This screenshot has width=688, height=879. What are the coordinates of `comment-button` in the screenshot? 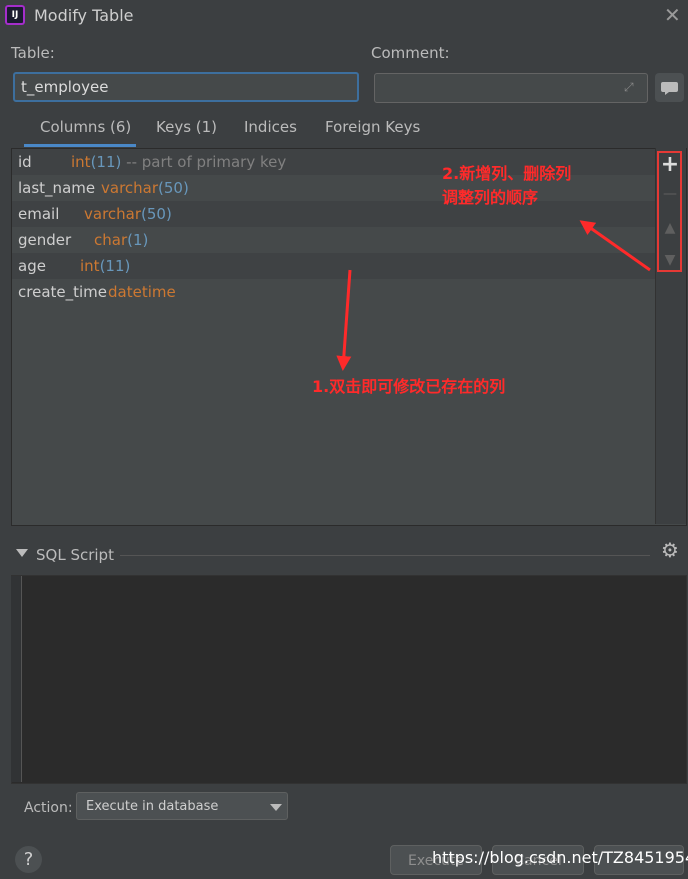 It's located at (669, 87).